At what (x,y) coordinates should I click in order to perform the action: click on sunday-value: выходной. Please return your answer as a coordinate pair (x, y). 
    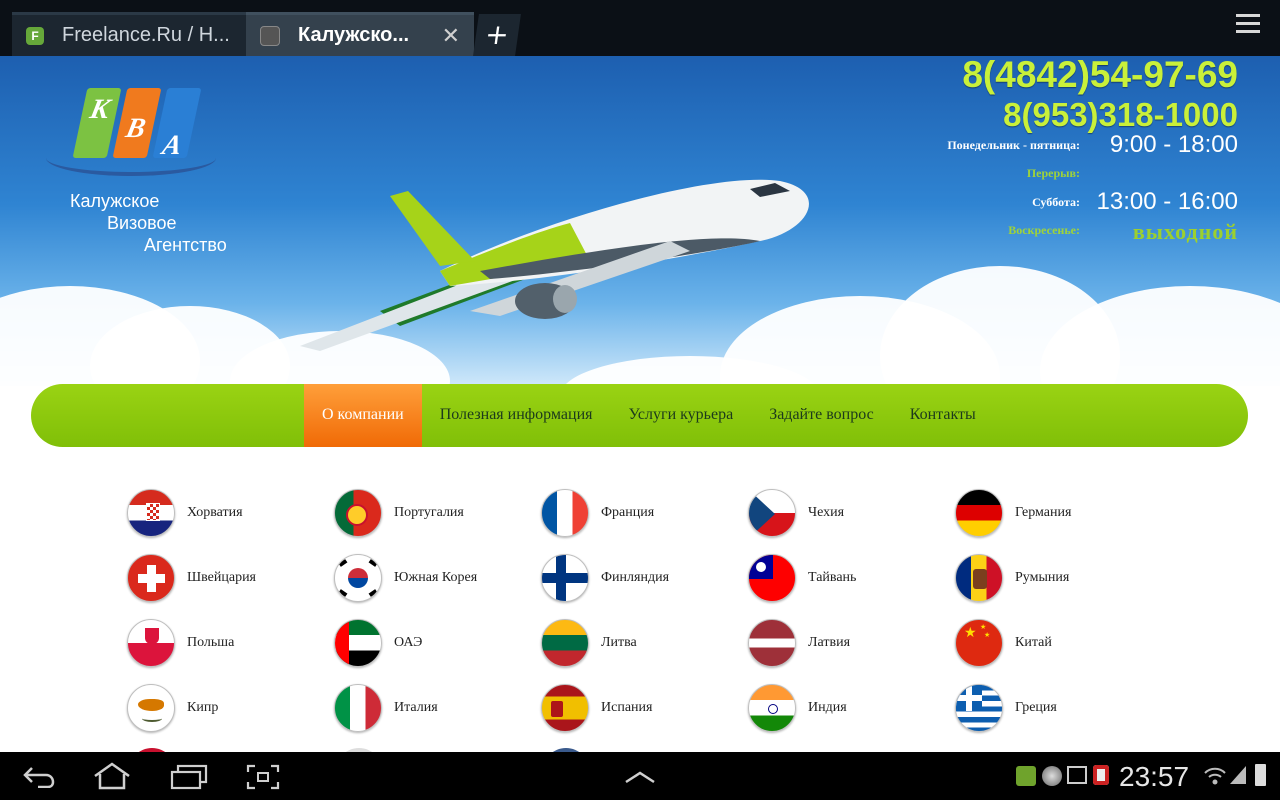
    Looking at the image, I should click on (1185, 231).